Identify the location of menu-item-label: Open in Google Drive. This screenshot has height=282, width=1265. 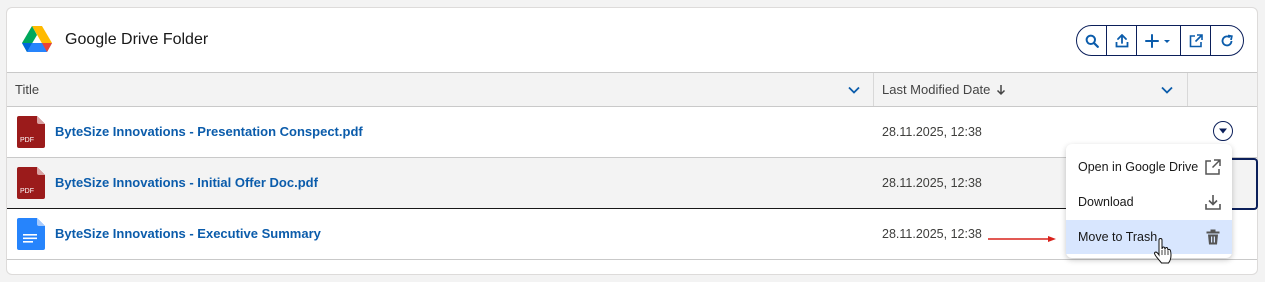
(1138, 167).